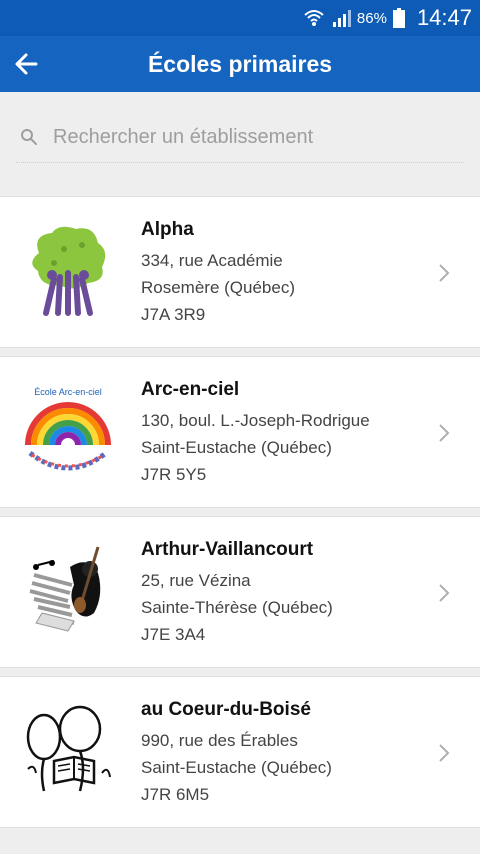  What do you see at coordinates (68, 748) in the screenshot?
I see `trees-book-logo-icon` at bounding box center [68, 748].